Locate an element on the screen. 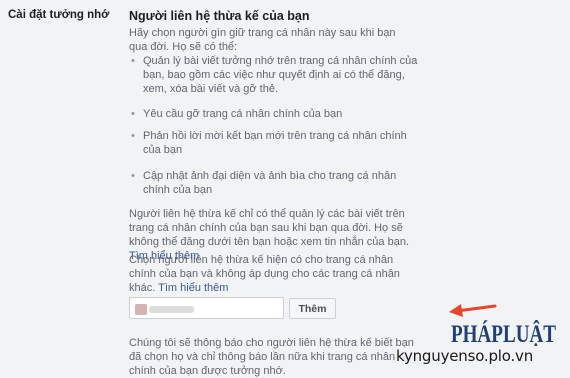 The width and height of the screenshot is (570, 378). blurred-avatar is located at coordinates (141, 309).